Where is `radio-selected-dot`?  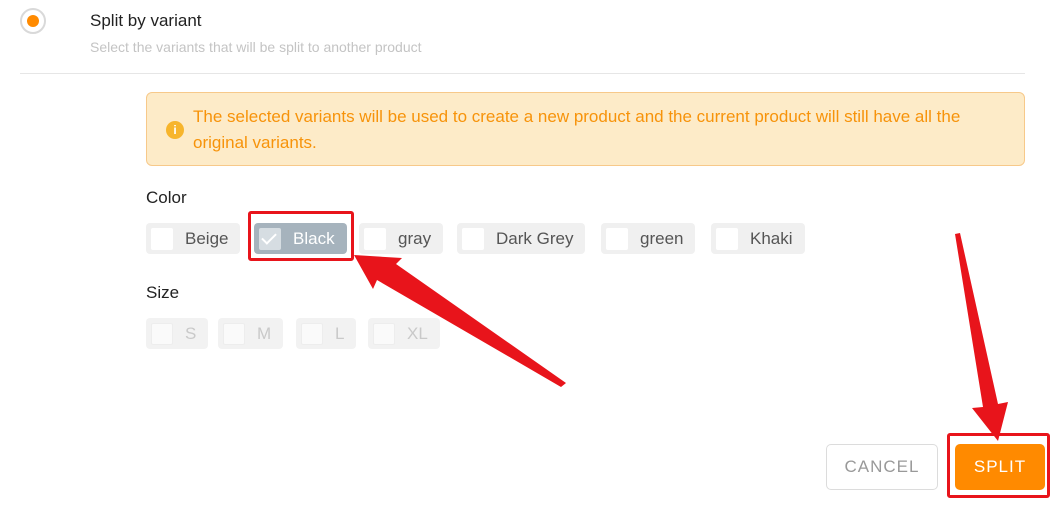
radio-selected-dot is located at coordinates (33, 21).